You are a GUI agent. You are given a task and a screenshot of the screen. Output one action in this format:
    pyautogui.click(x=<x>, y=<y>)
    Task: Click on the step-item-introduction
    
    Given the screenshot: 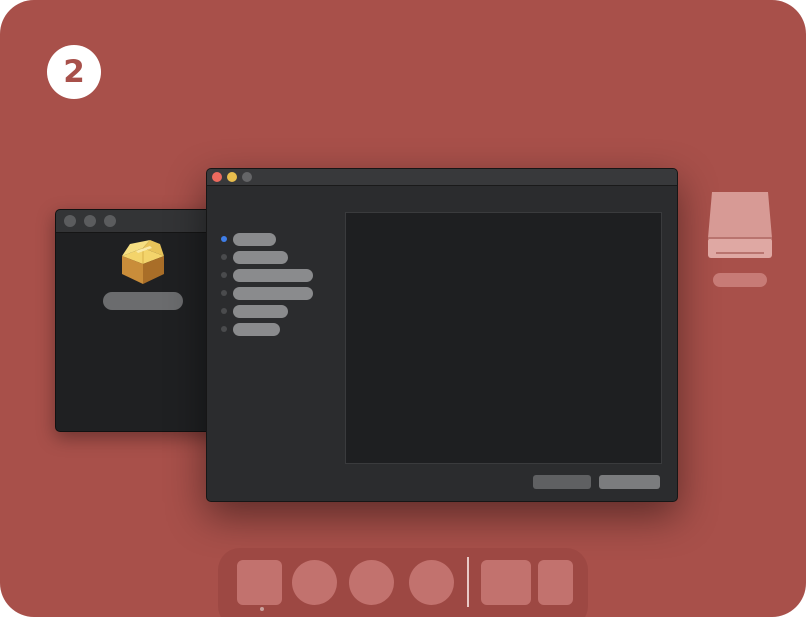 What is the action you would take?
    pyautogui.click(x=267, y=239)
    